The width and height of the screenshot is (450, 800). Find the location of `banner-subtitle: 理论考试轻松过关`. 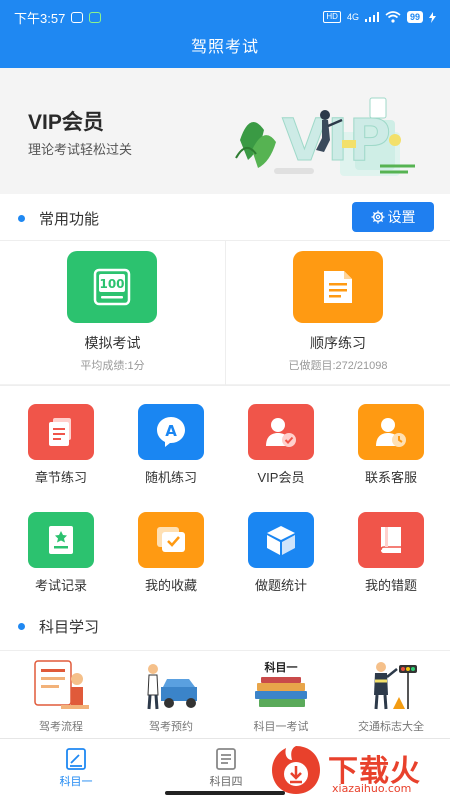

banner-subtitle: 理论考试轻松过关 is located at coordinates (80, 149).